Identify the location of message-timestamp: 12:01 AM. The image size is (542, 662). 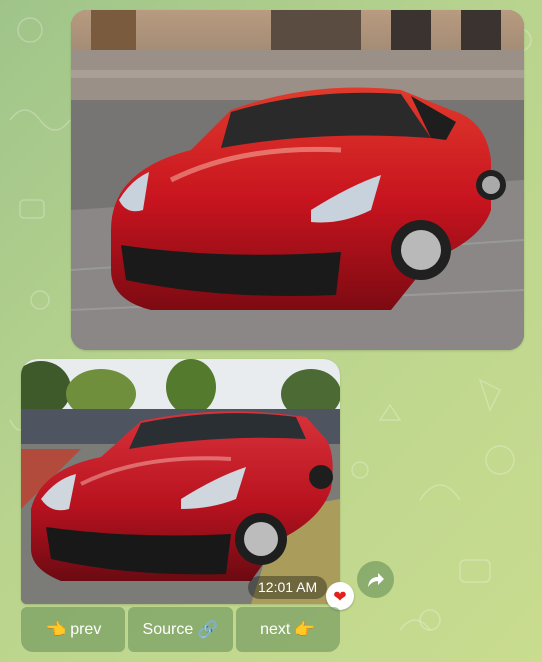
(288, 587).